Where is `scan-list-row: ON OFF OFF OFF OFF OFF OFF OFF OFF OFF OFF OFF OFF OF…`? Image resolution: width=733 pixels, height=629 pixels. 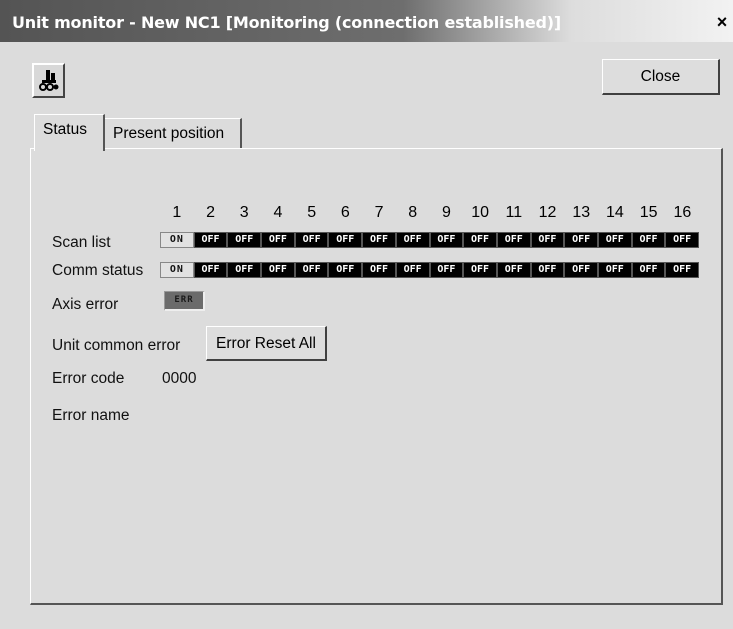
scan-list-row: ON OFF OFF OFF OFF OFF OFF OFF OFF OFF OFF OFF OFF OF… is located at coordinates (429, 240).